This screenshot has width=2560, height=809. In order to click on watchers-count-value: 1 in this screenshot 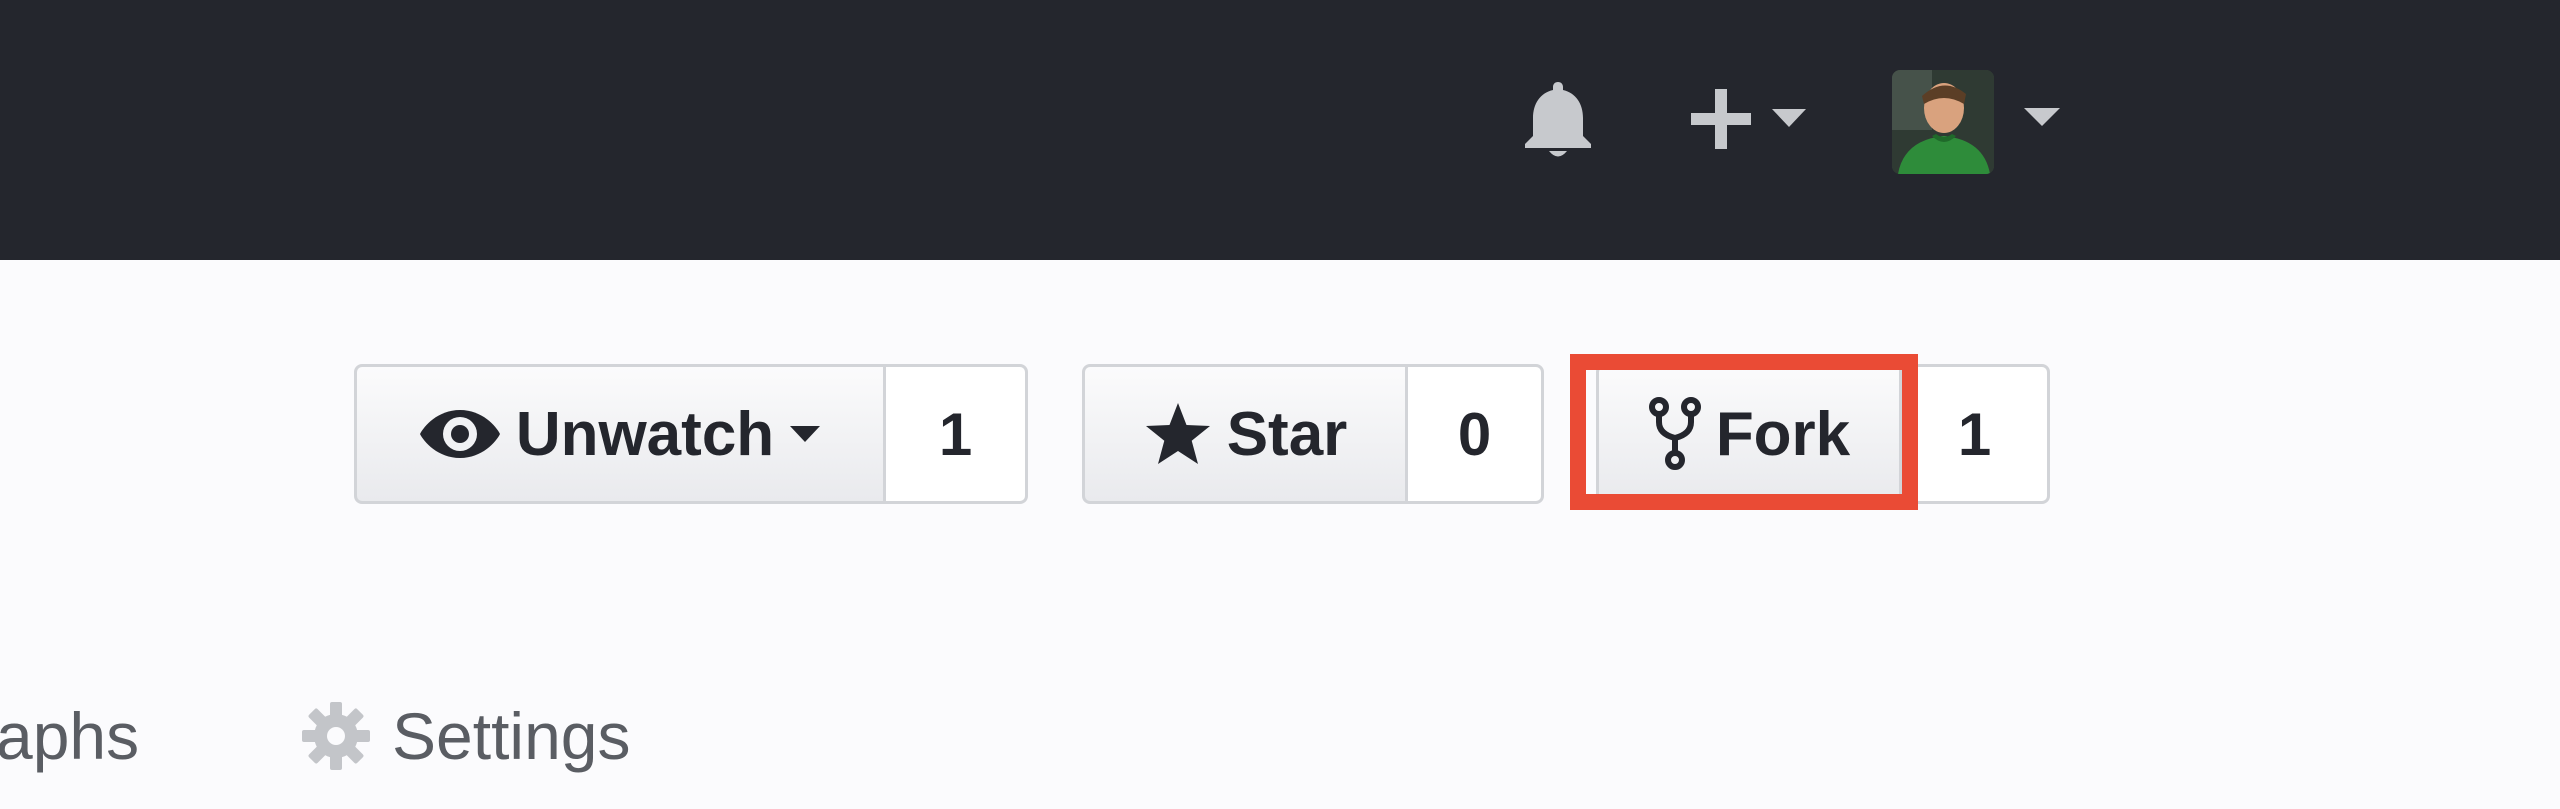, I will do `click(955, 434)`.